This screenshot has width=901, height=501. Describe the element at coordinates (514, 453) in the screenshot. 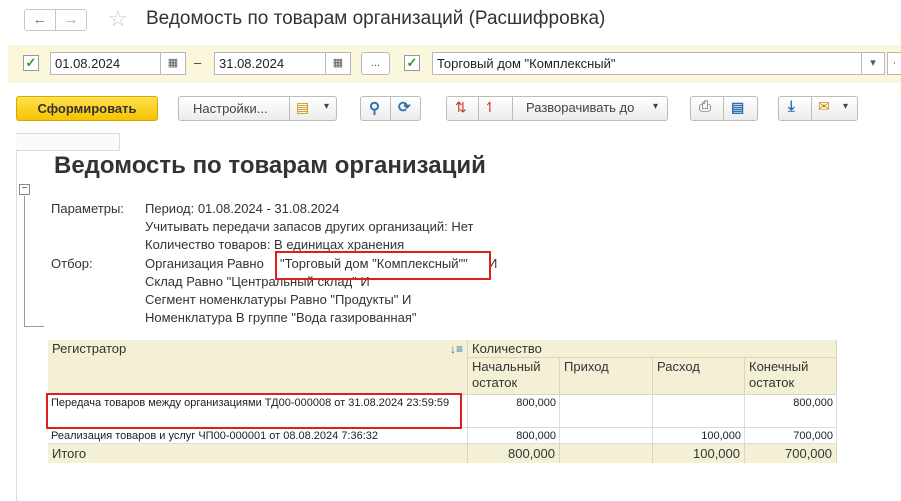

I see `total-opening: 800,000` at that location.